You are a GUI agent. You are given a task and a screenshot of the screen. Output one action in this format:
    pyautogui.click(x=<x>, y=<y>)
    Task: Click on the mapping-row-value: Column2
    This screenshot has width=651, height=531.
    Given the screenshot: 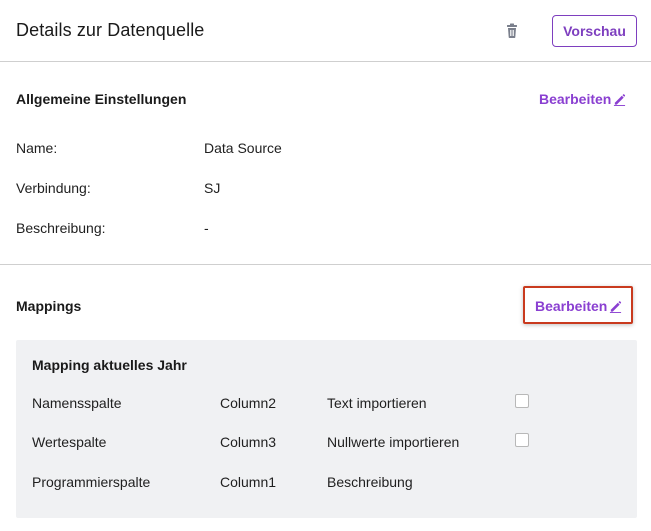 What is the action you would take?
    pyautogui.click(x=248, y=403)
    